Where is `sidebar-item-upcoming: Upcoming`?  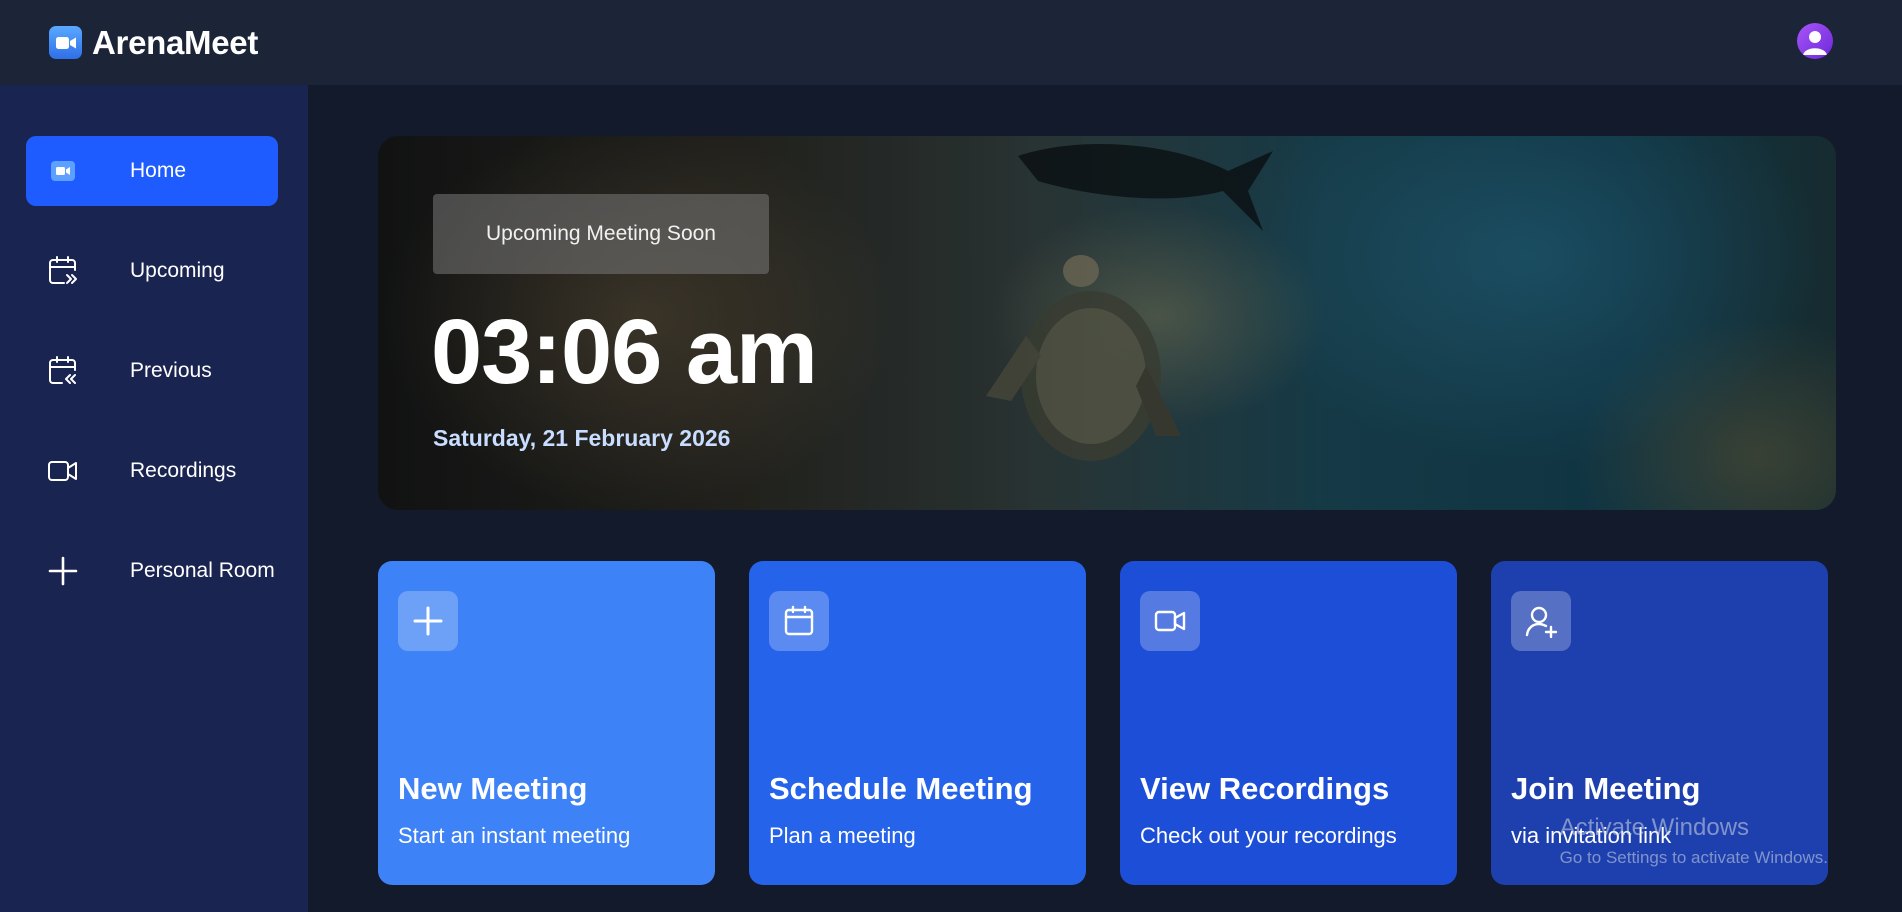 sidebar-item-upcoming: Upcoming is located at coordinates (152, 271).